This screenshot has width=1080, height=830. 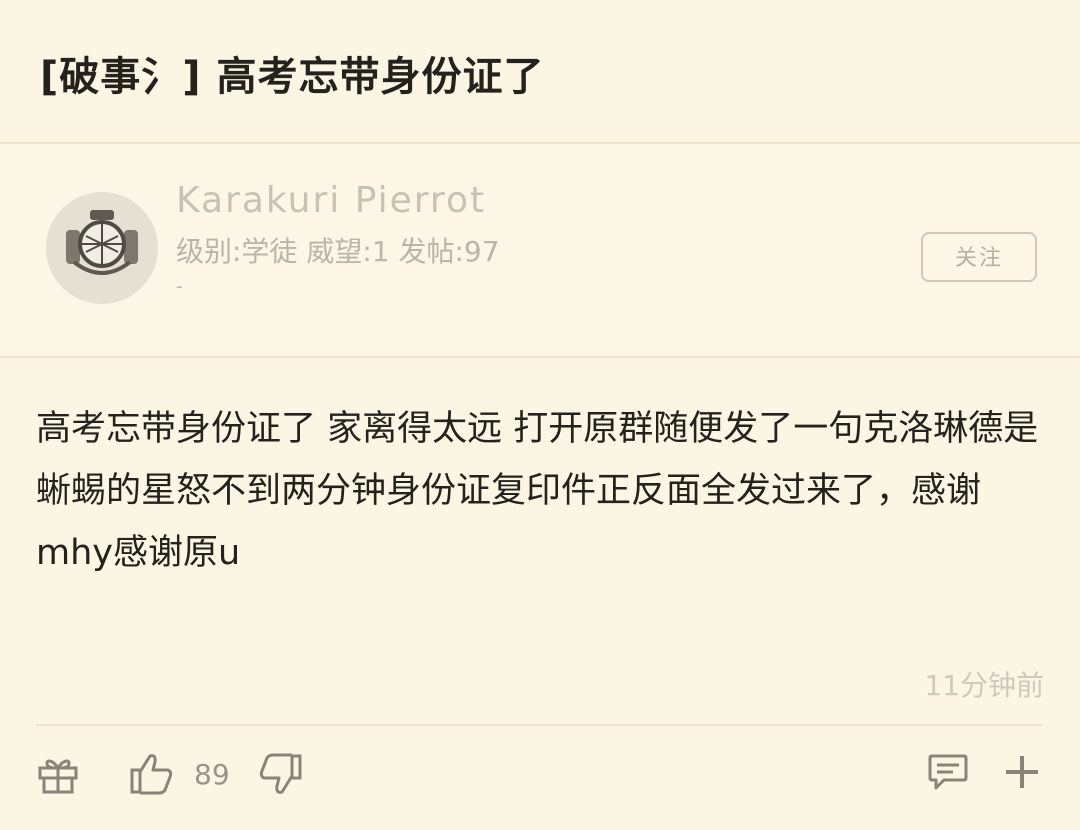 I want to click on thumbs-up-icon, so click(x=152, y=774).